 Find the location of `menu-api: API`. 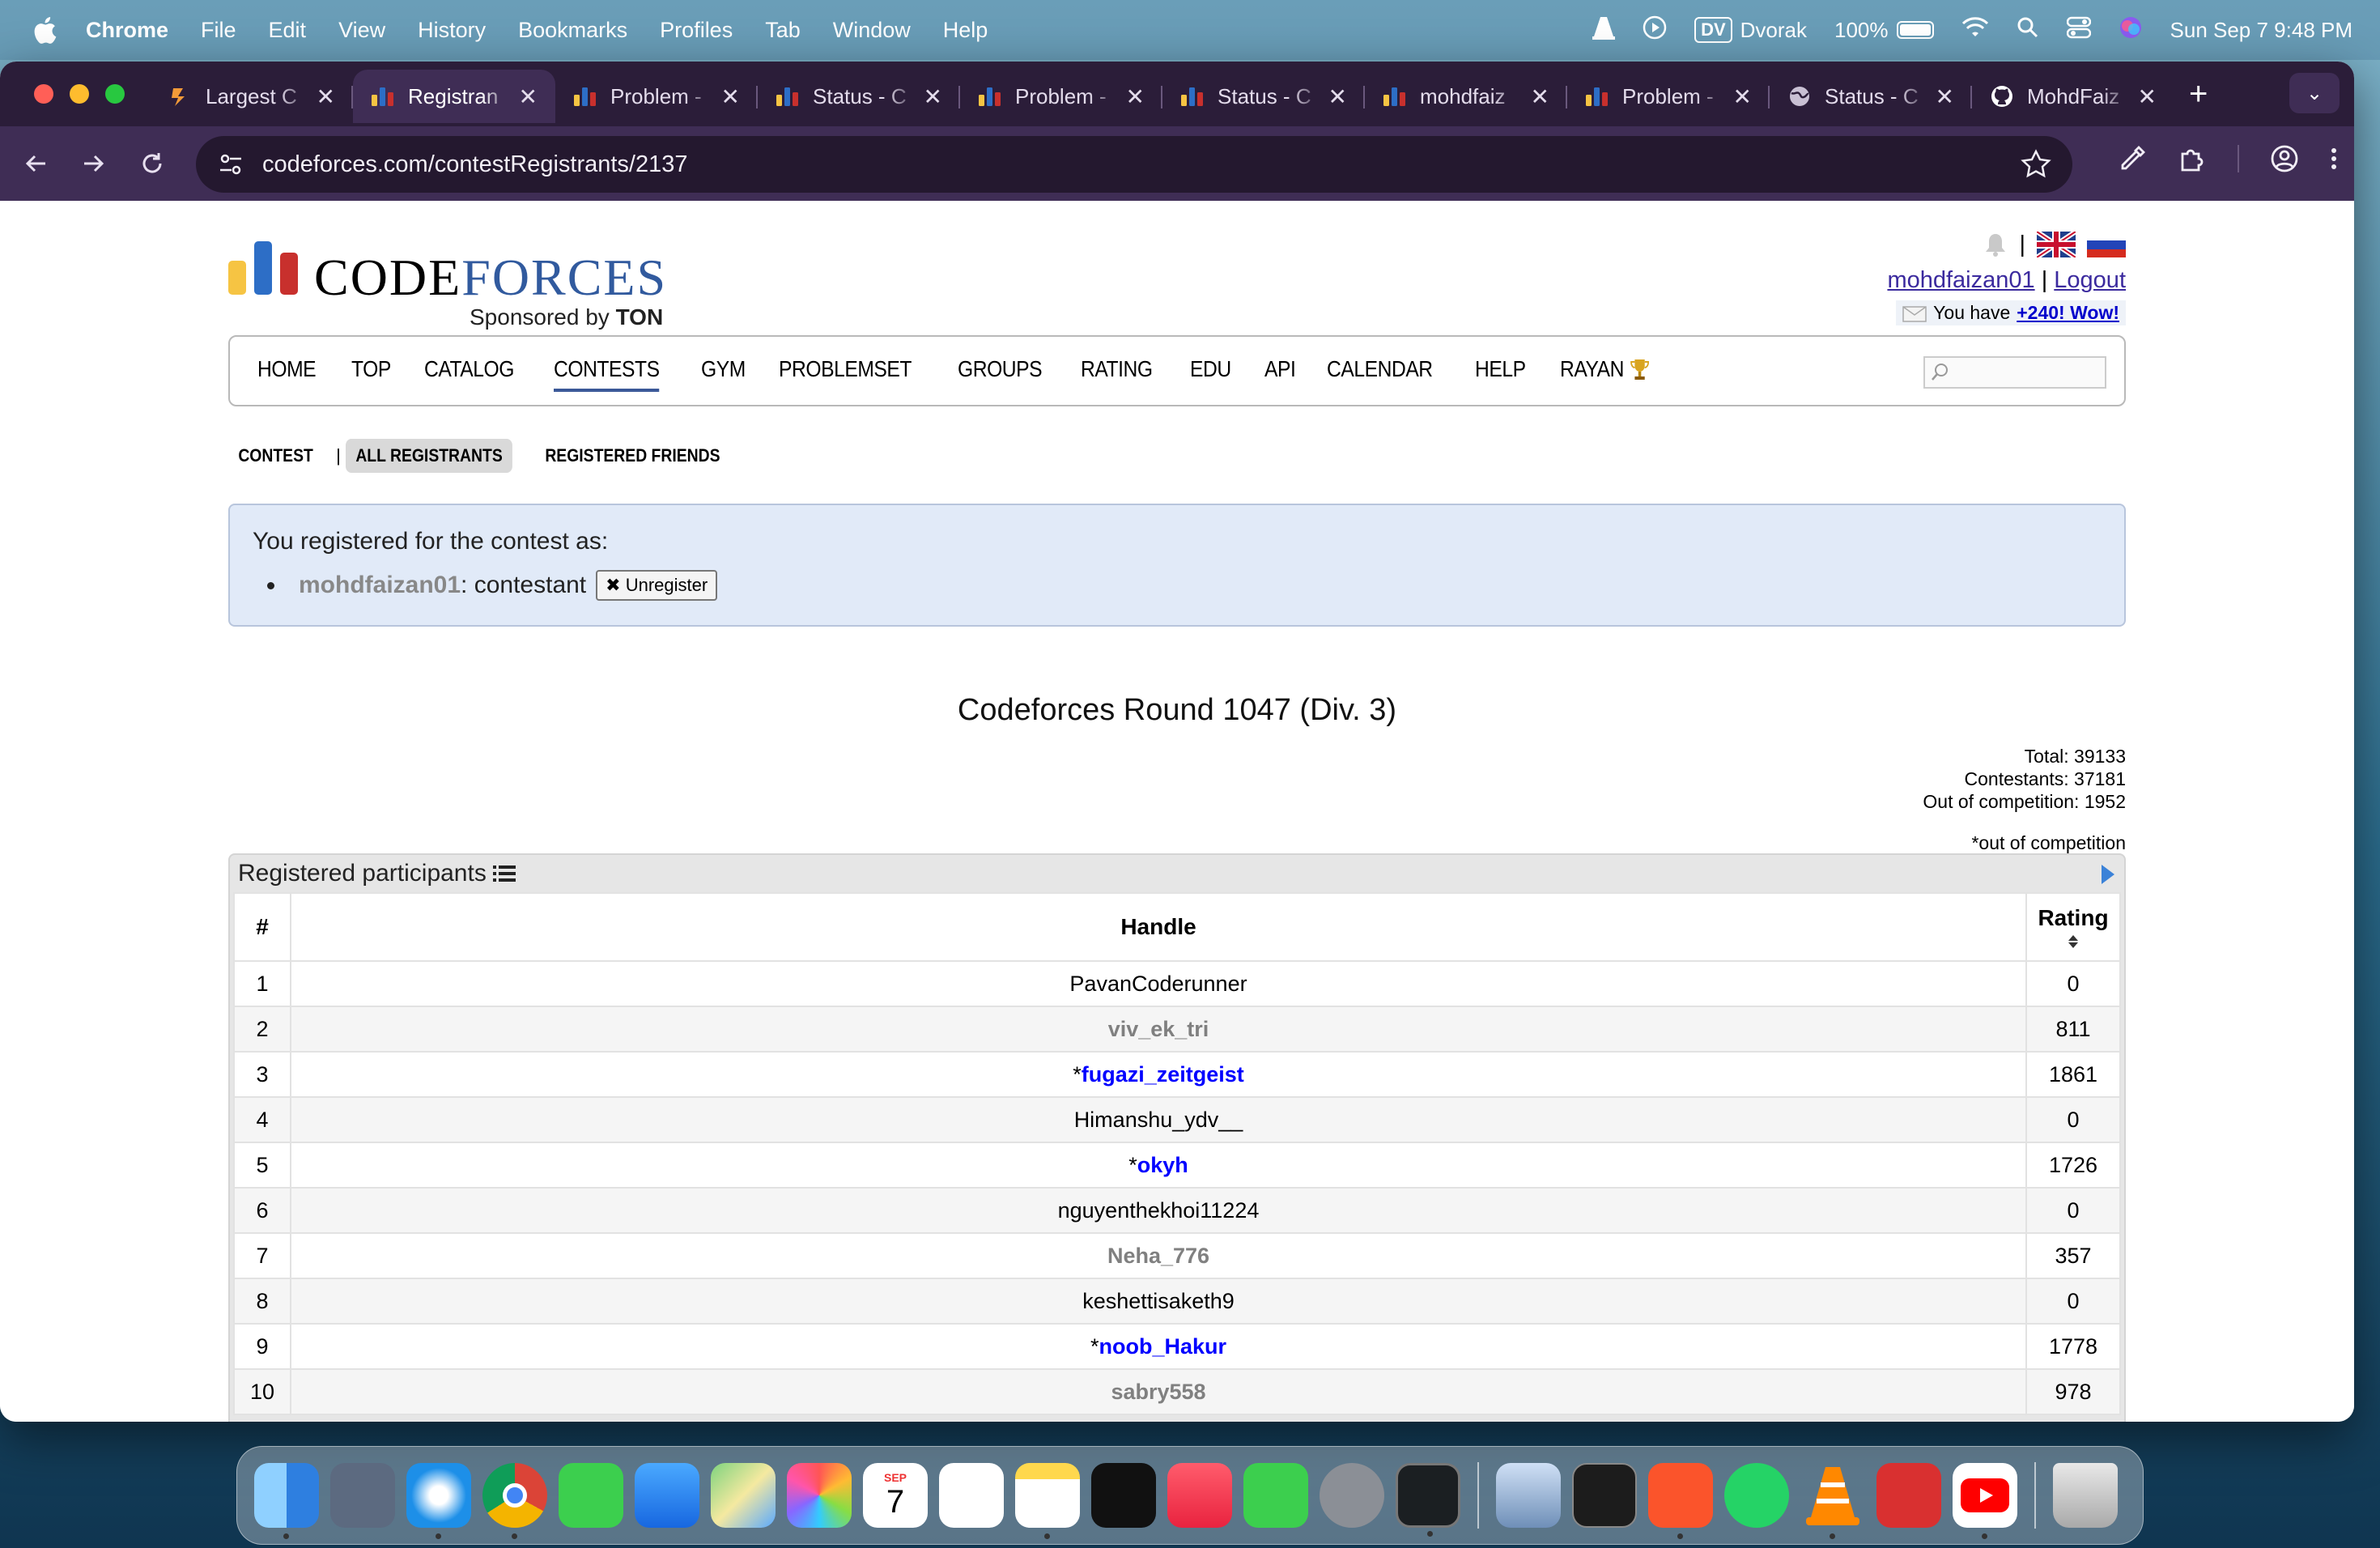

menu-api: API is located at coordinates (1280, 371).